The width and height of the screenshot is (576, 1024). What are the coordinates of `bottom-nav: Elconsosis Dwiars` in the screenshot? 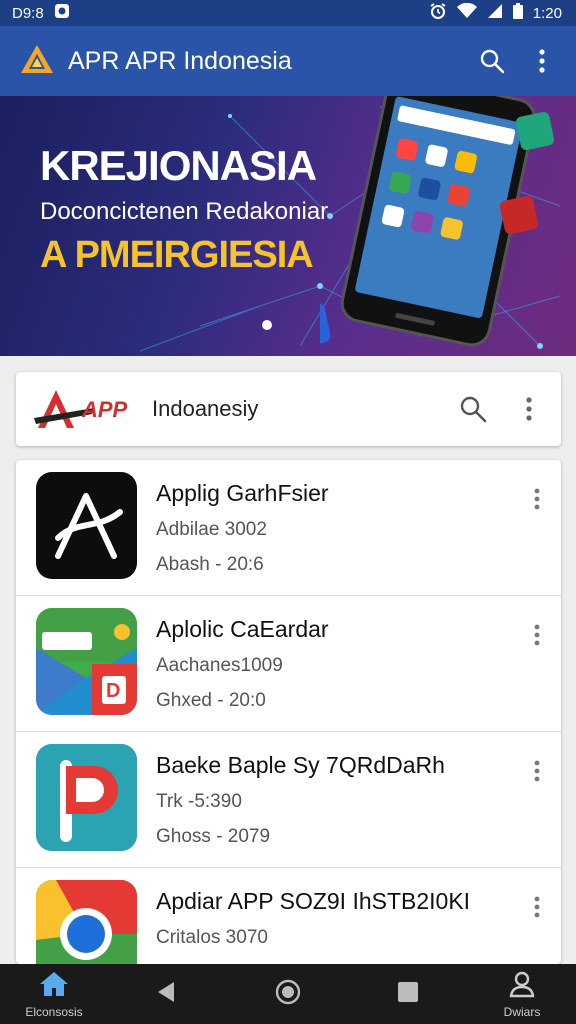 It's located at (288, 994).